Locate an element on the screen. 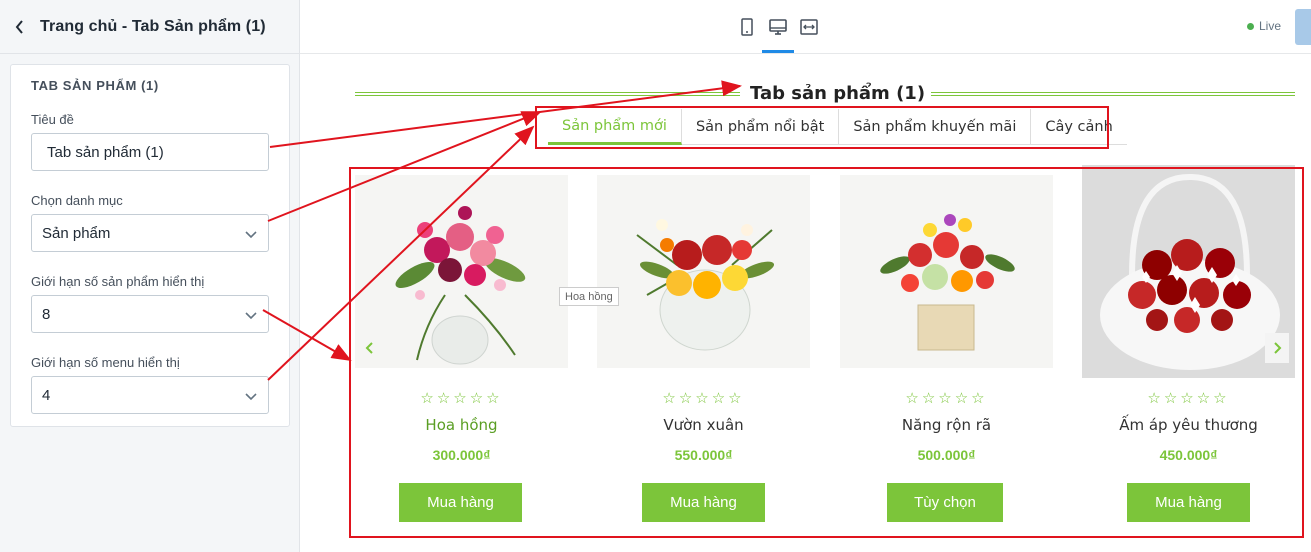  title-input: Tab sản phẩm (1) is located at coordinates (150, 152).